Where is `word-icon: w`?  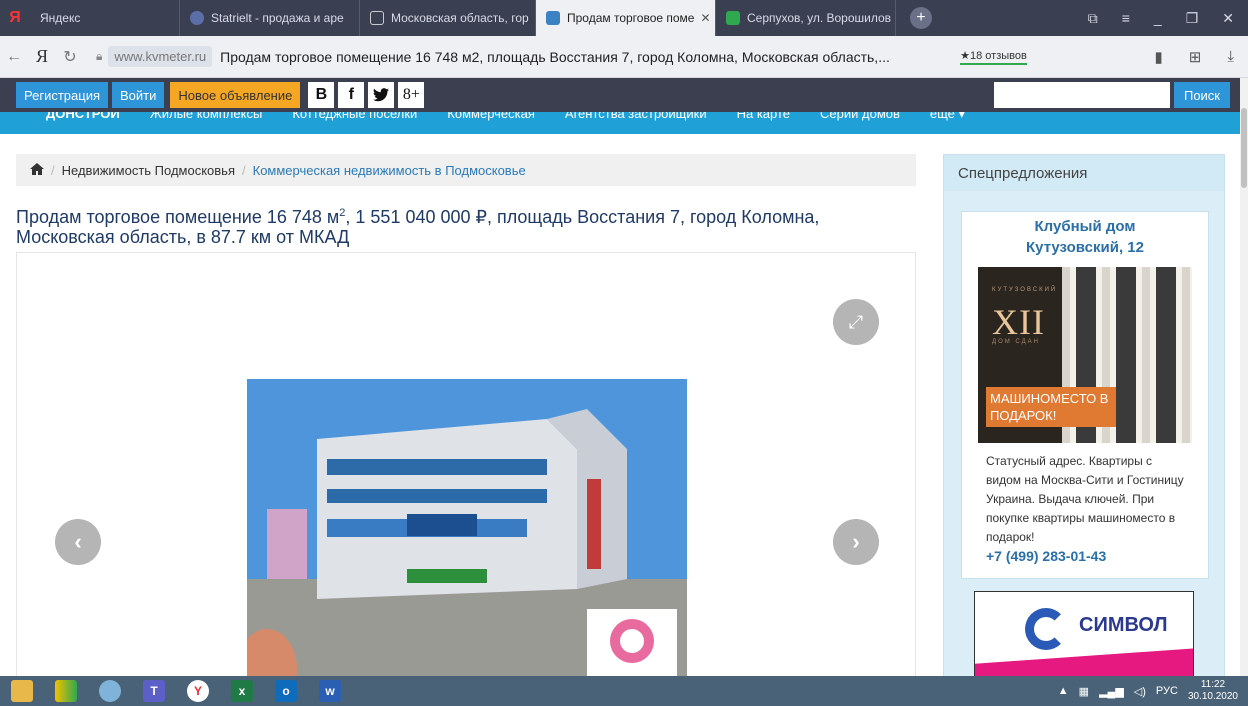
word-icon: w is located at coordinates (330, 691).